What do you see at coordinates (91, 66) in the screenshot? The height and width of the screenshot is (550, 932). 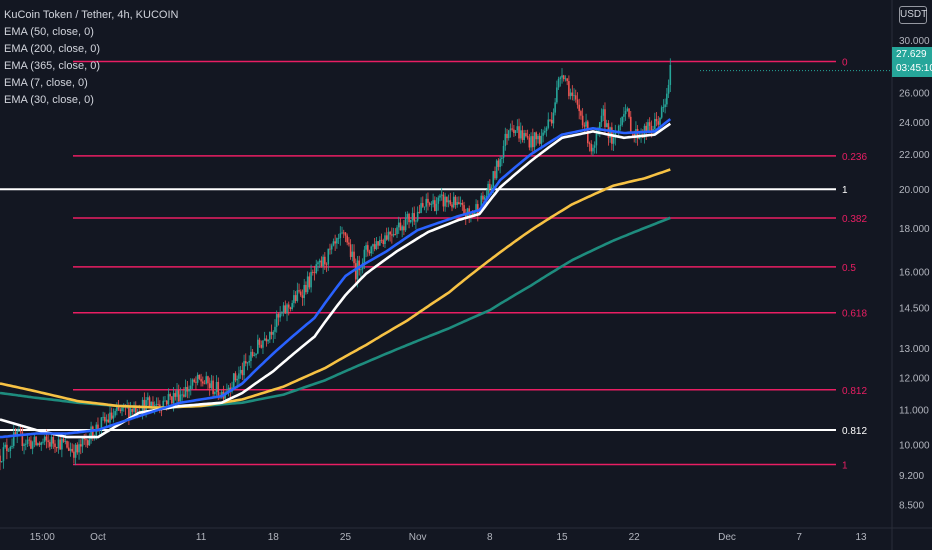 I see `legend-ema-365: EMA (365, close, 0)` at bounding box center [91, 66].